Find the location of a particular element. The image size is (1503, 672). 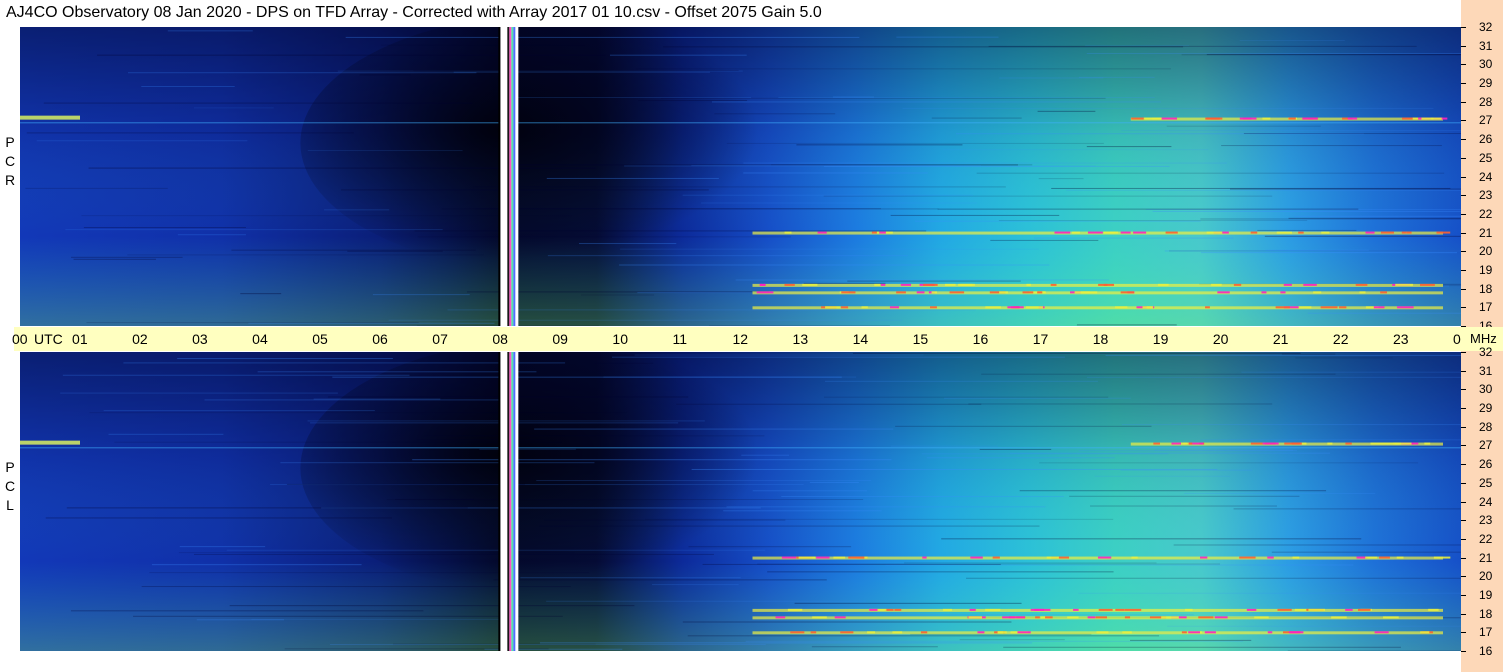

utc-tick-label: 22 is located at coordinates (1340, 339).